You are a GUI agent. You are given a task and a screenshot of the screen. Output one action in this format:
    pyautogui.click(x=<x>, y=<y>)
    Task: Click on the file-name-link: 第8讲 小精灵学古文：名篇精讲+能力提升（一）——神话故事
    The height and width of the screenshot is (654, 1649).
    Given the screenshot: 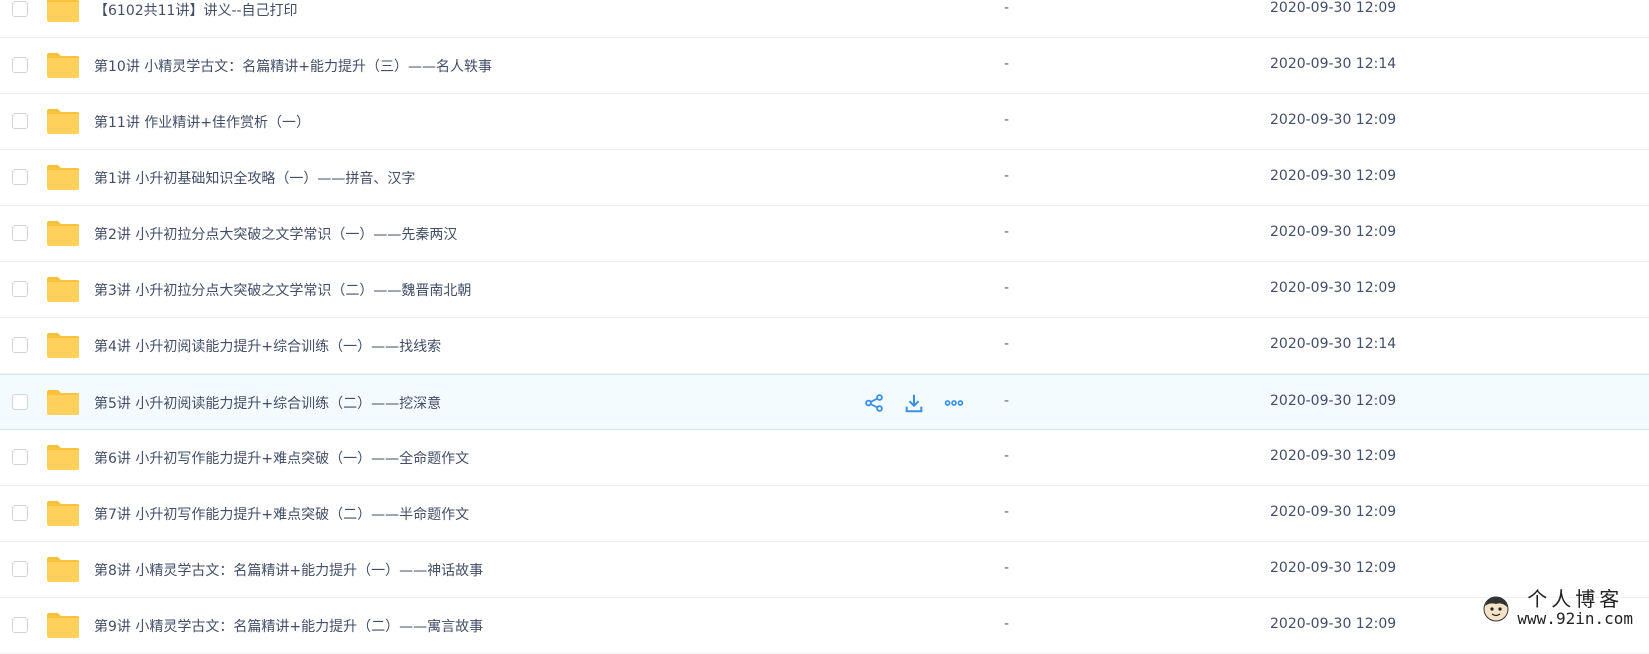 What is the action you would take?
    pyautogui.click(x=288, y=570)
    